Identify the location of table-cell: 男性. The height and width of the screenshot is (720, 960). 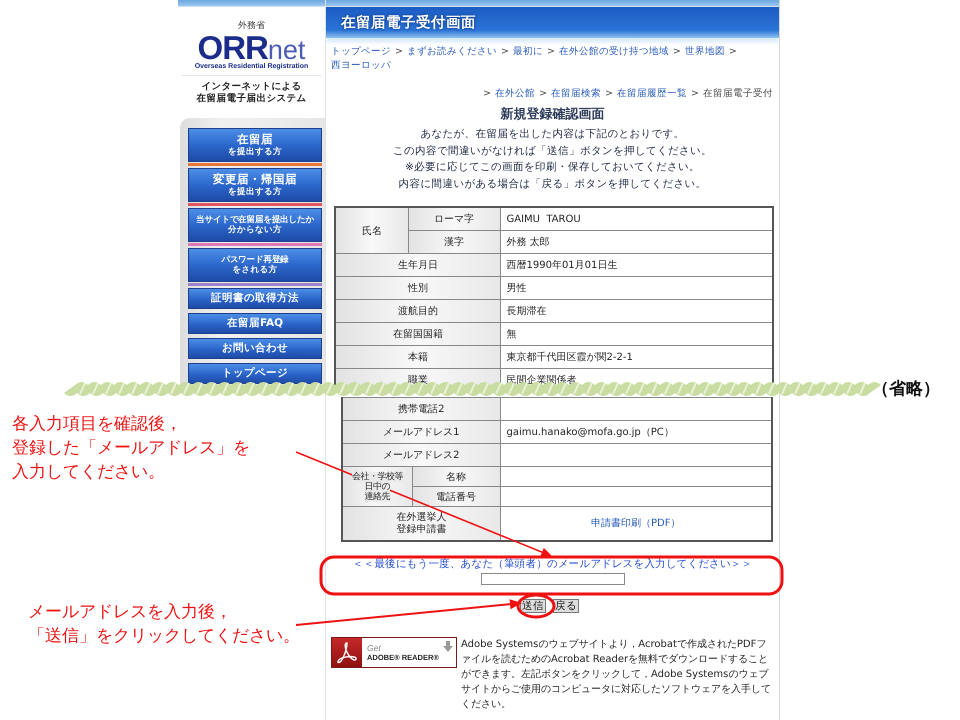
(636, 288).